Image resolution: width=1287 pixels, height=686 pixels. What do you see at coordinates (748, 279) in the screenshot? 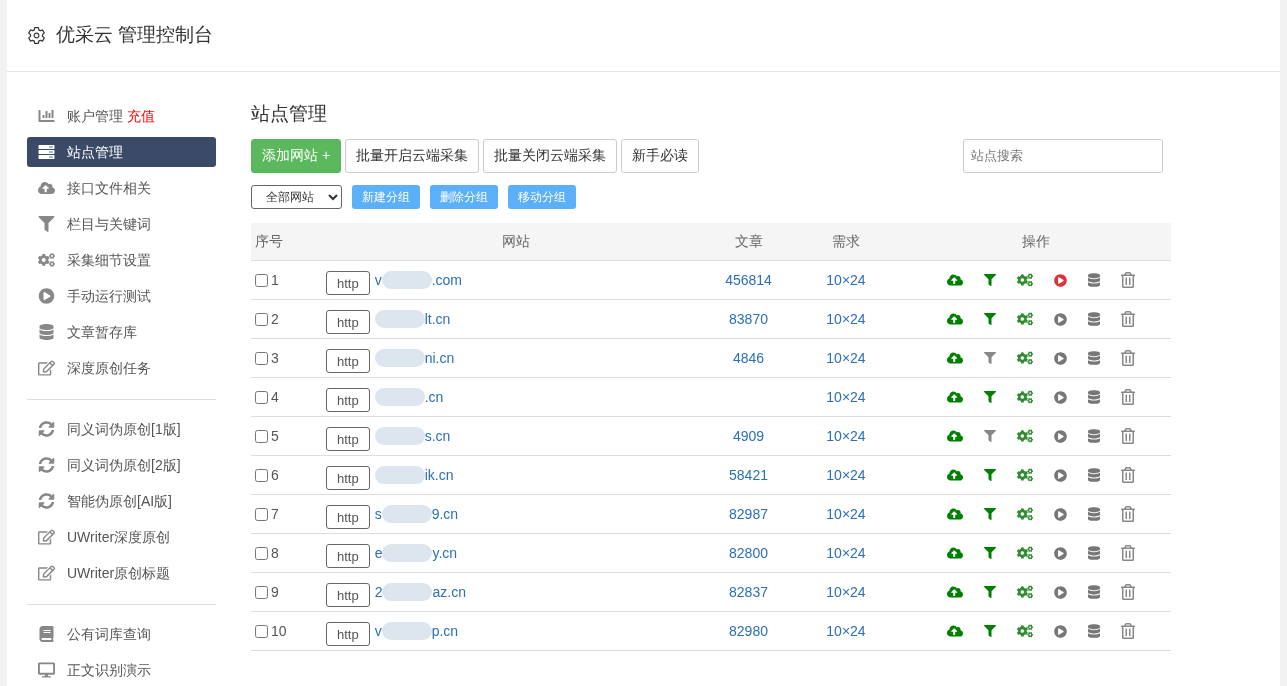
I see `article-count: 456814` at bounding box center [748, 279].